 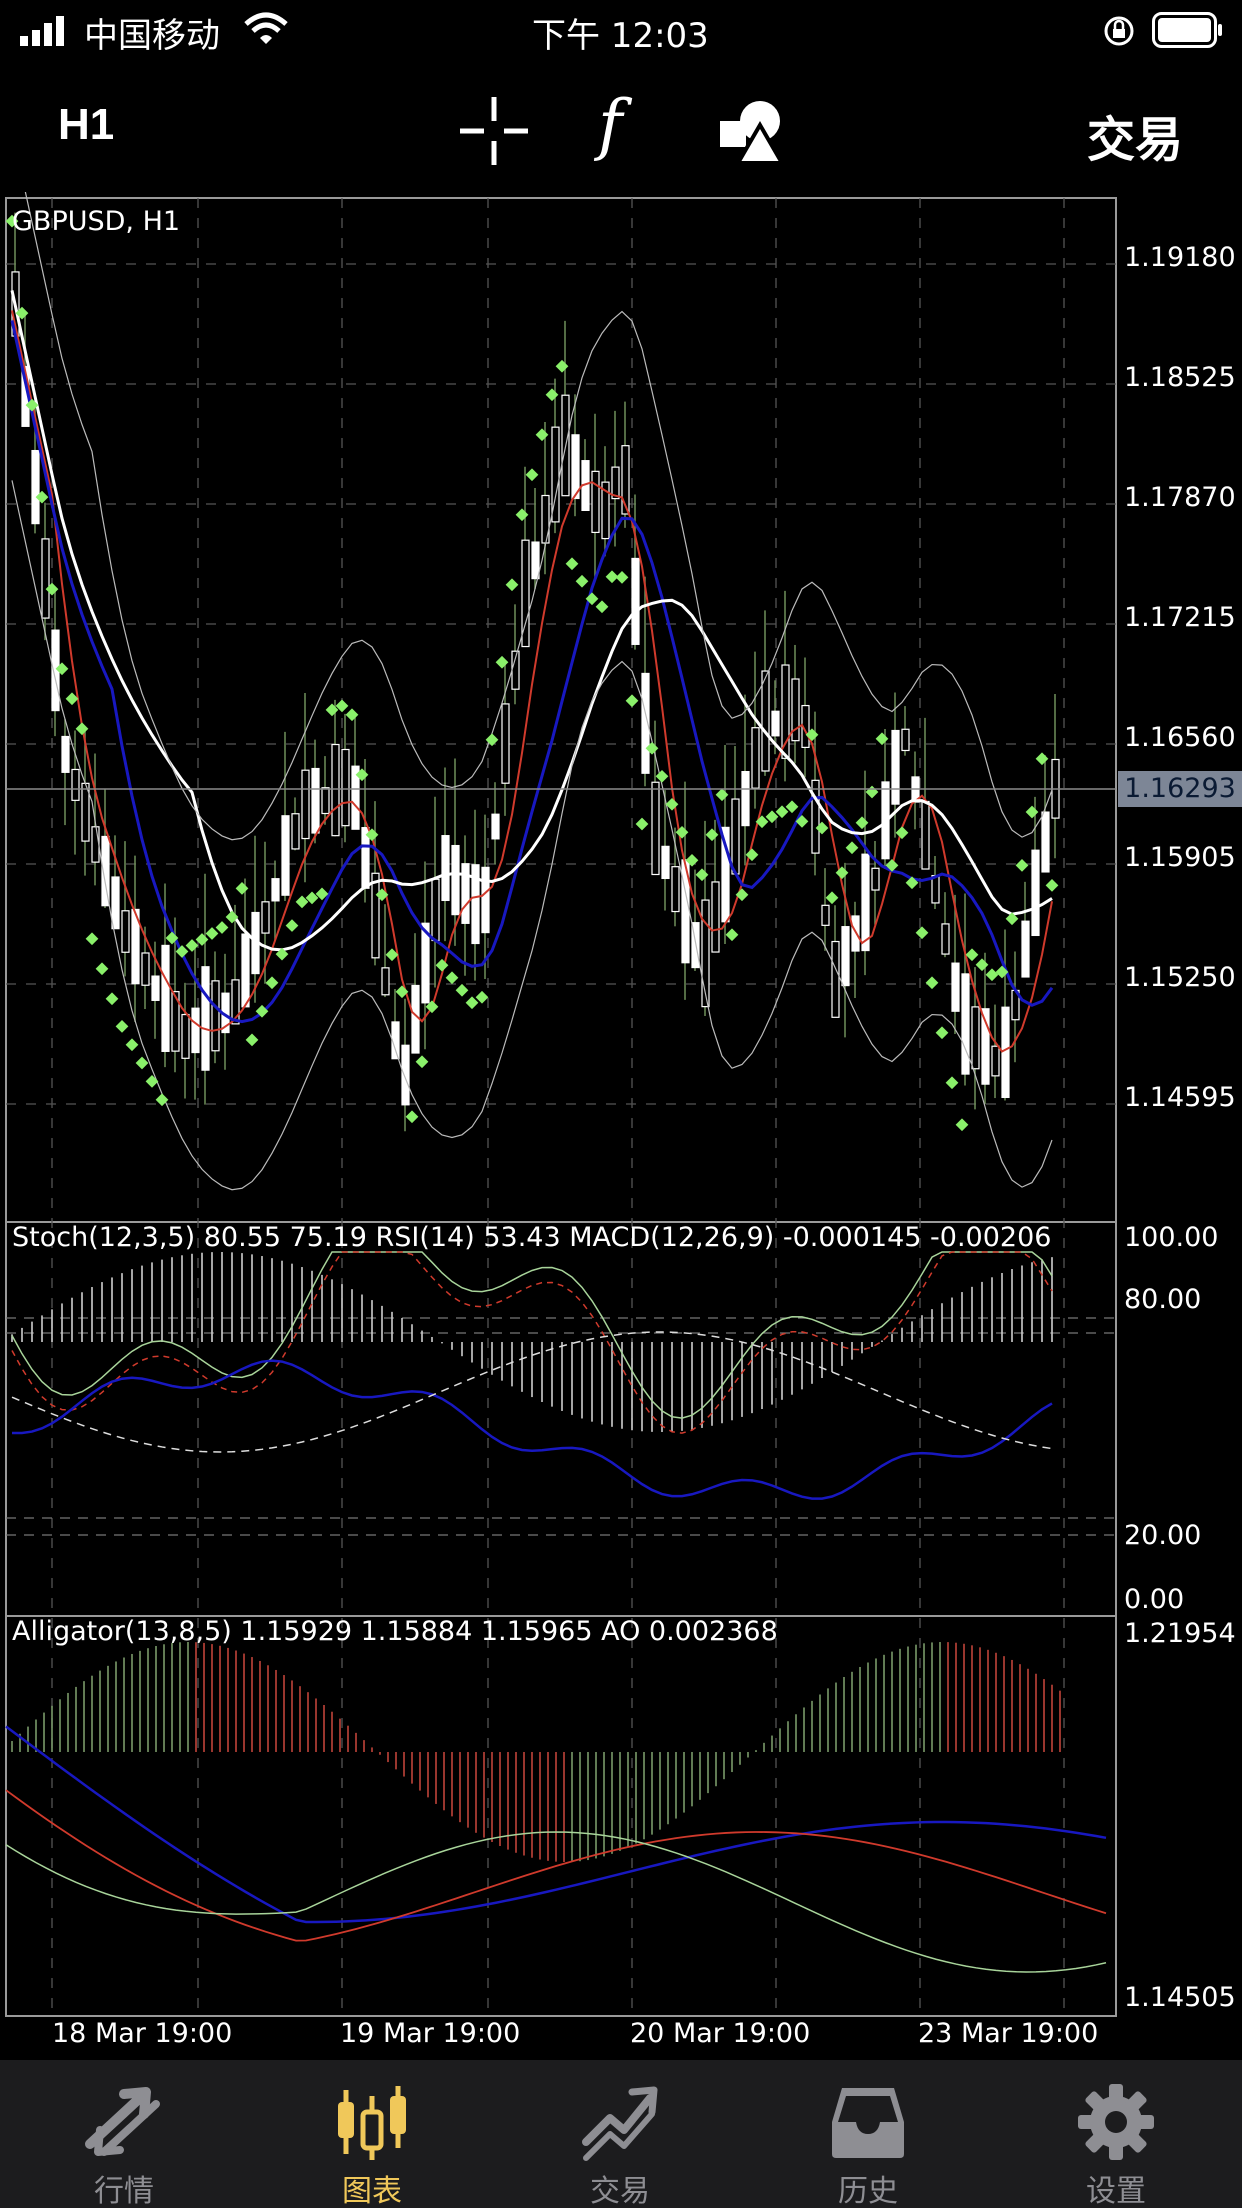 What do you see at coordinates (720, 2033) in the screenshot?
I see `time-axis-label: 20 Mar 19:00` at bounding box center [720, 2033].